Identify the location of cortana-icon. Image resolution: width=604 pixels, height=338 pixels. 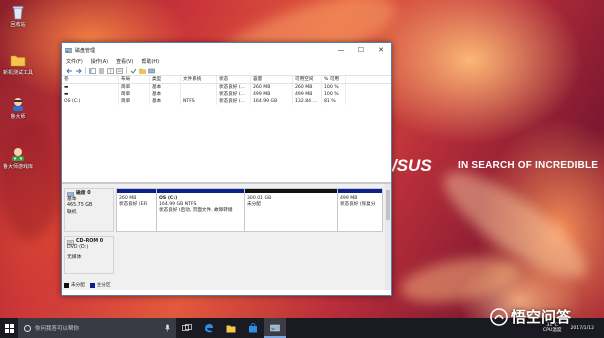
(27, 328).